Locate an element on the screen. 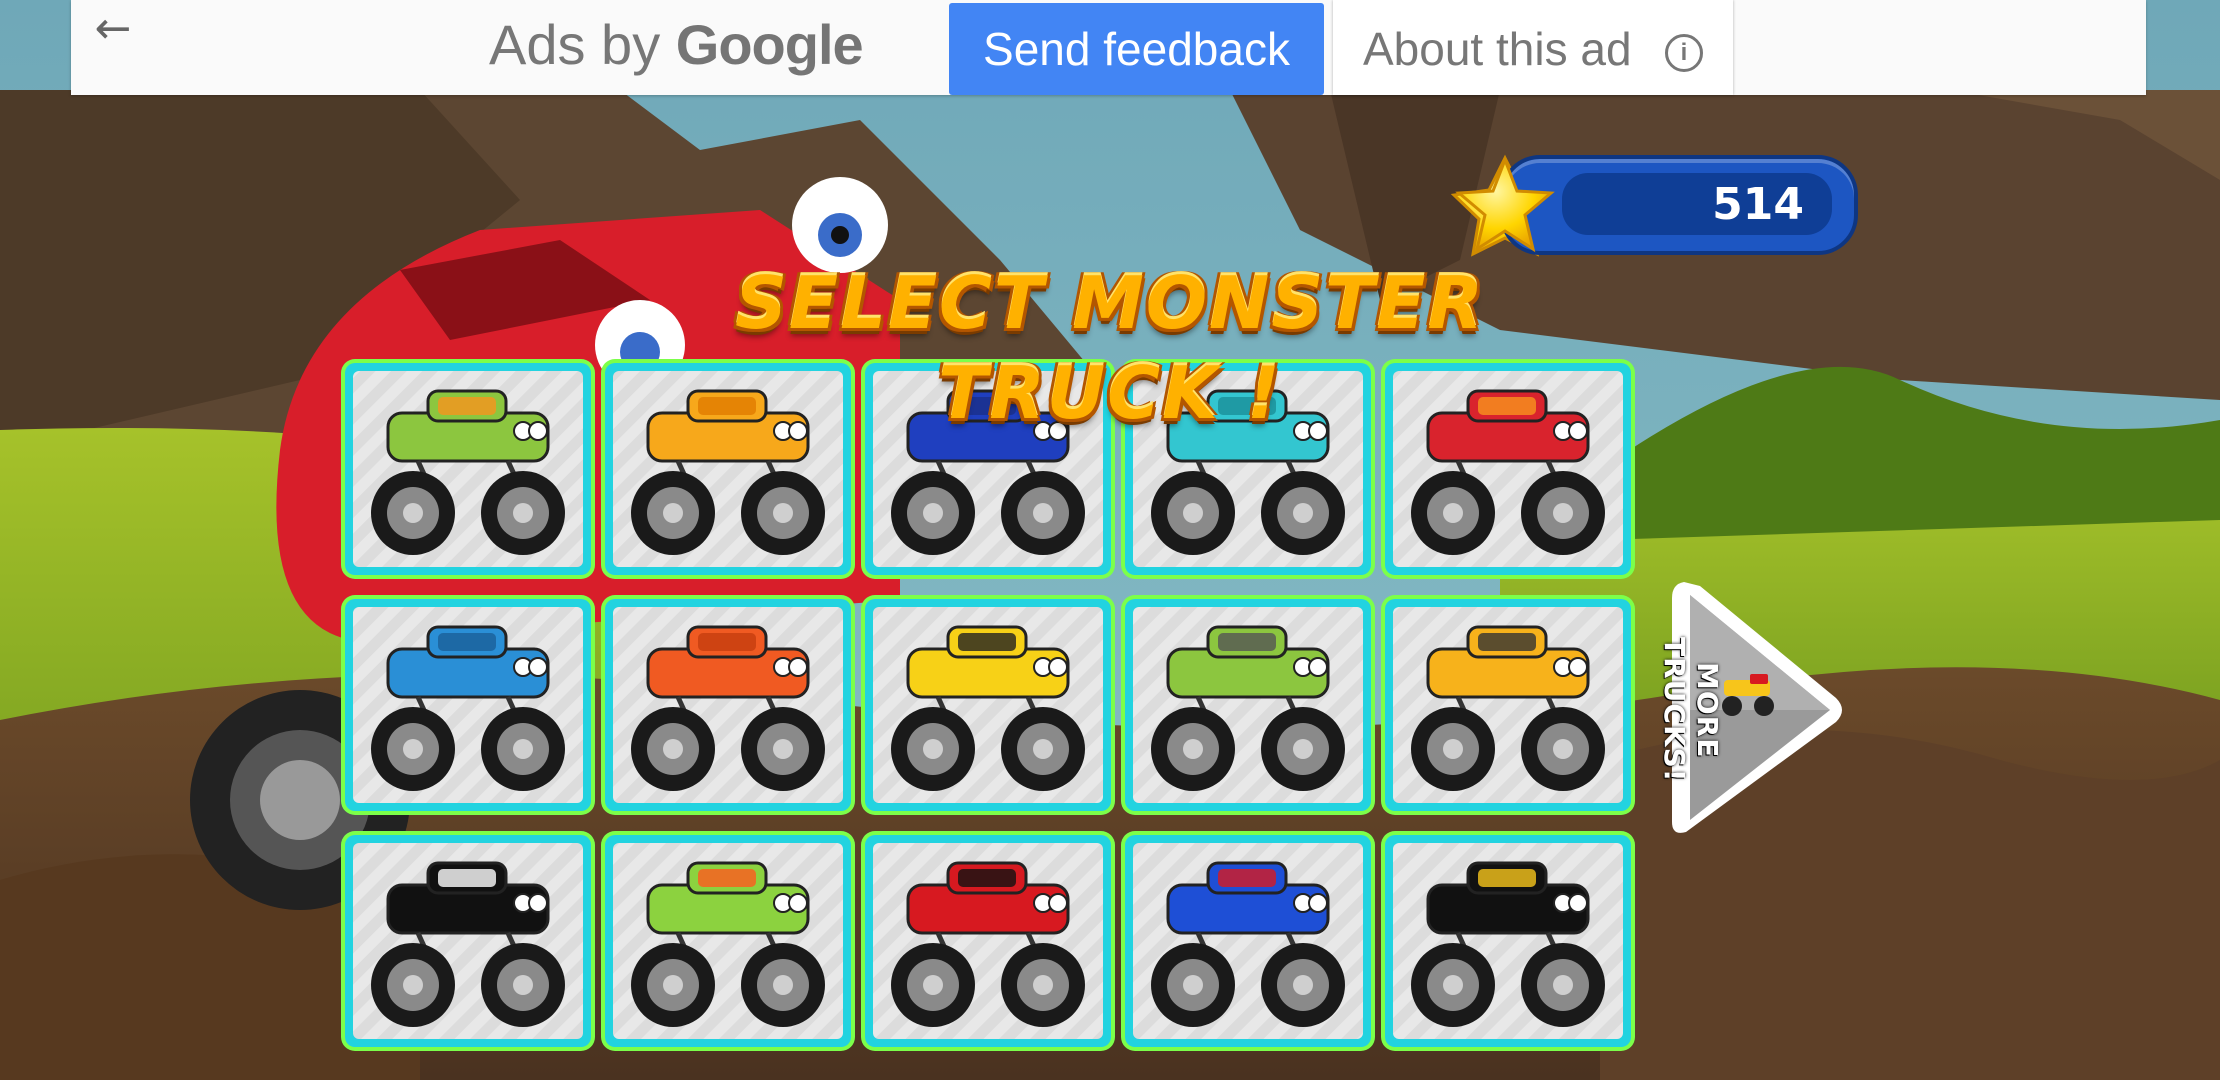 The width and height of the screenshot is (2220, 1080). truck-select-button-bat-black is located at coordinates (1508, 941).